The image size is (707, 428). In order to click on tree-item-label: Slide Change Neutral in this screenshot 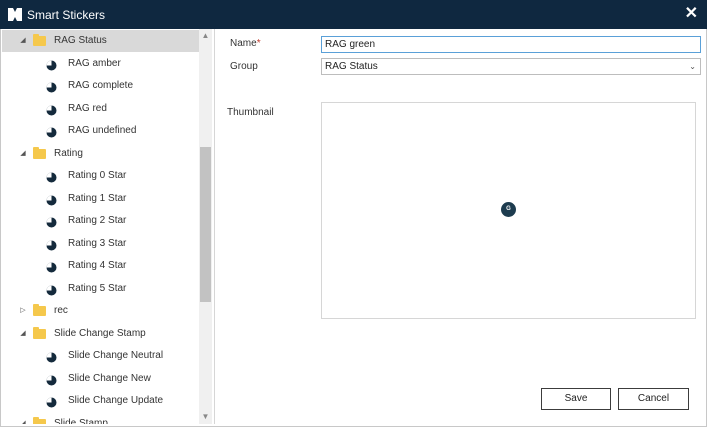, I will do `click(116, 355)`.